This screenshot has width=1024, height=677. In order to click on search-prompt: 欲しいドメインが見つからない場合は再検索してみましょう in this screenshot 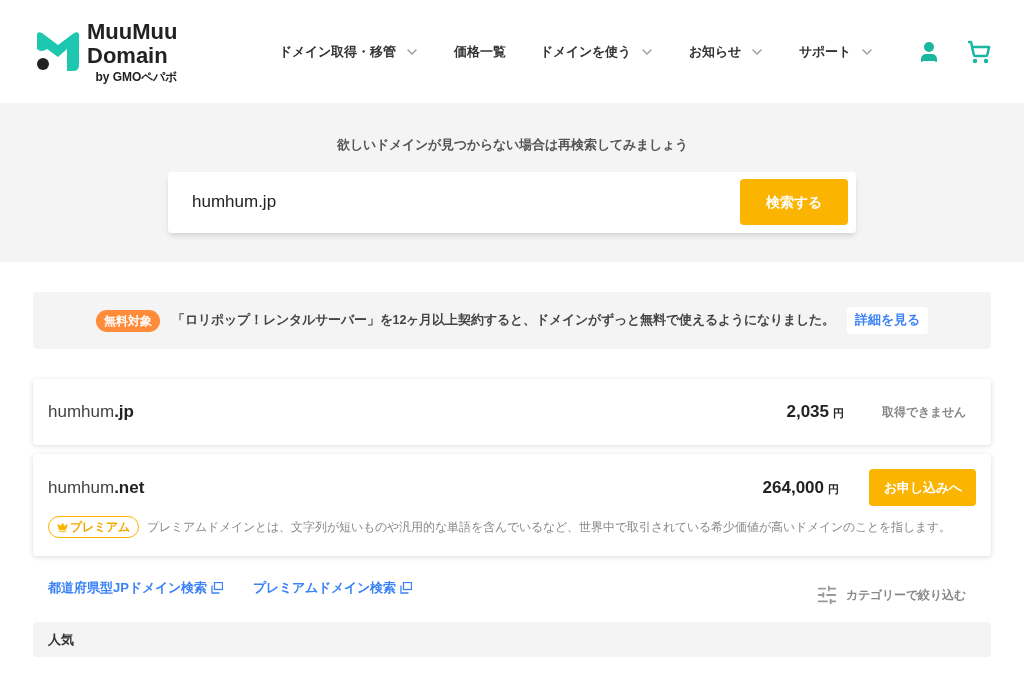, I will do `click(512, 145)`.